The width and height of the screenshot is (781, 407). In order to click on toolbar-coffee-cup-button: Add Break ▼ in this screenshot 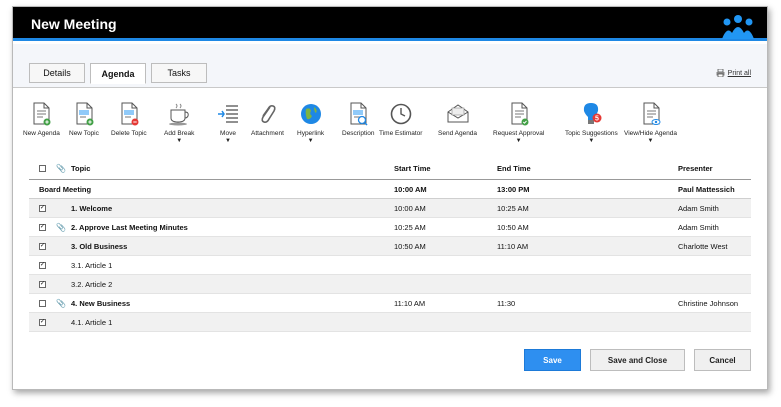, I will do `click(179, 122)`.